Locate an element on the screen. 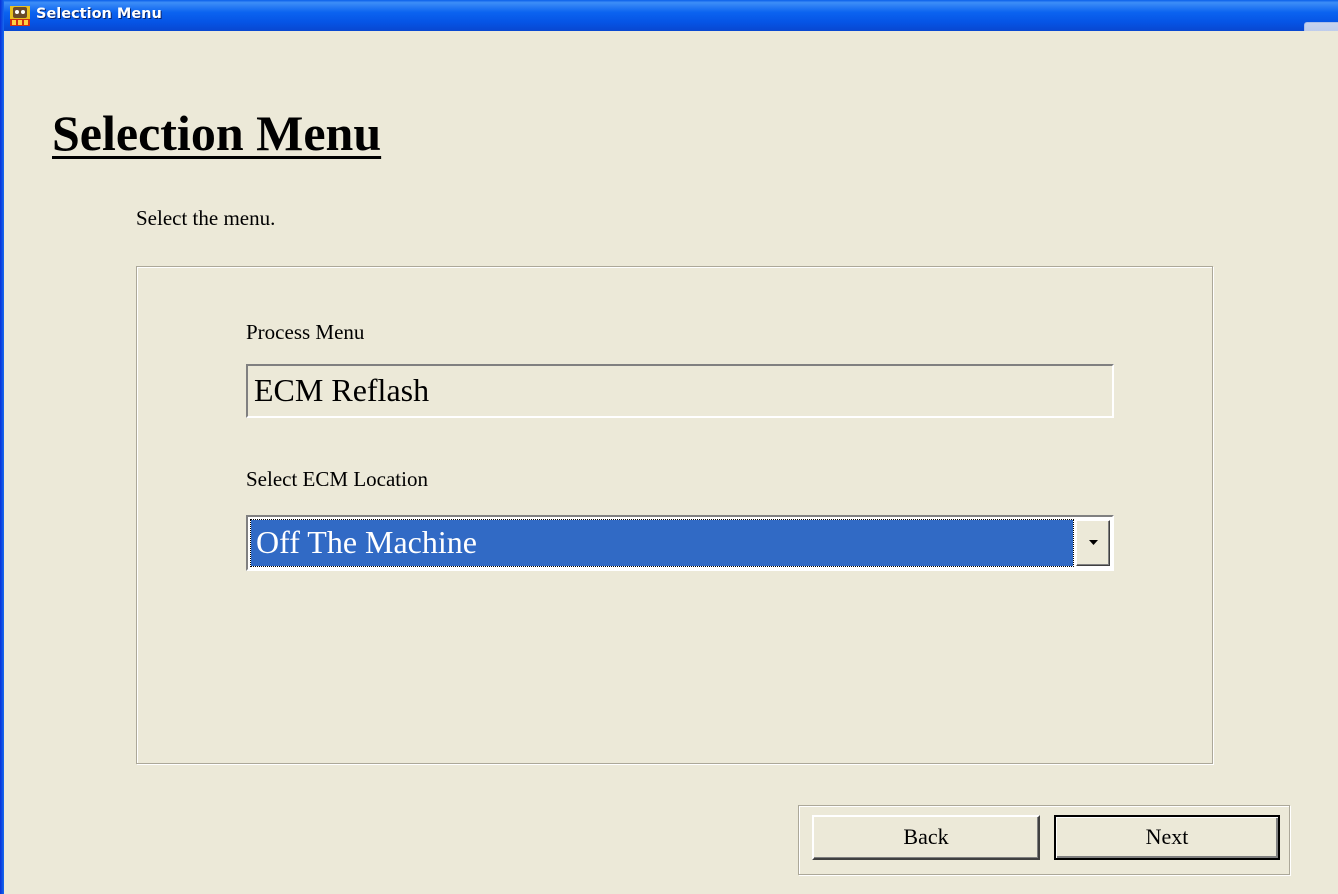 The image size is (1338, 894). ecm-location-selected-value: Off The Machine is located at coordinates (662, 543).